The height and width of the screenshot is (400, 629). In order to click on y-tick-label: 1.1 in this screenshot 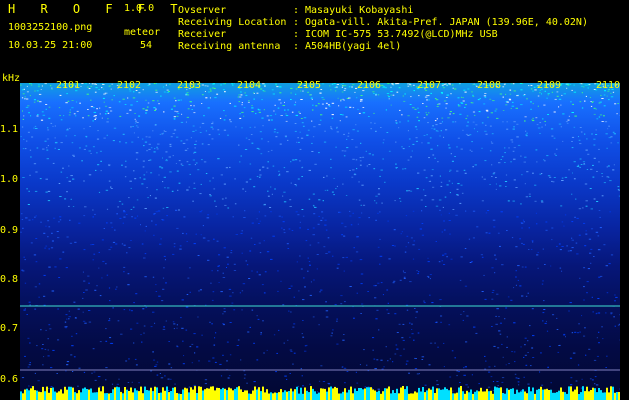, I will do `click(9, 129)`.